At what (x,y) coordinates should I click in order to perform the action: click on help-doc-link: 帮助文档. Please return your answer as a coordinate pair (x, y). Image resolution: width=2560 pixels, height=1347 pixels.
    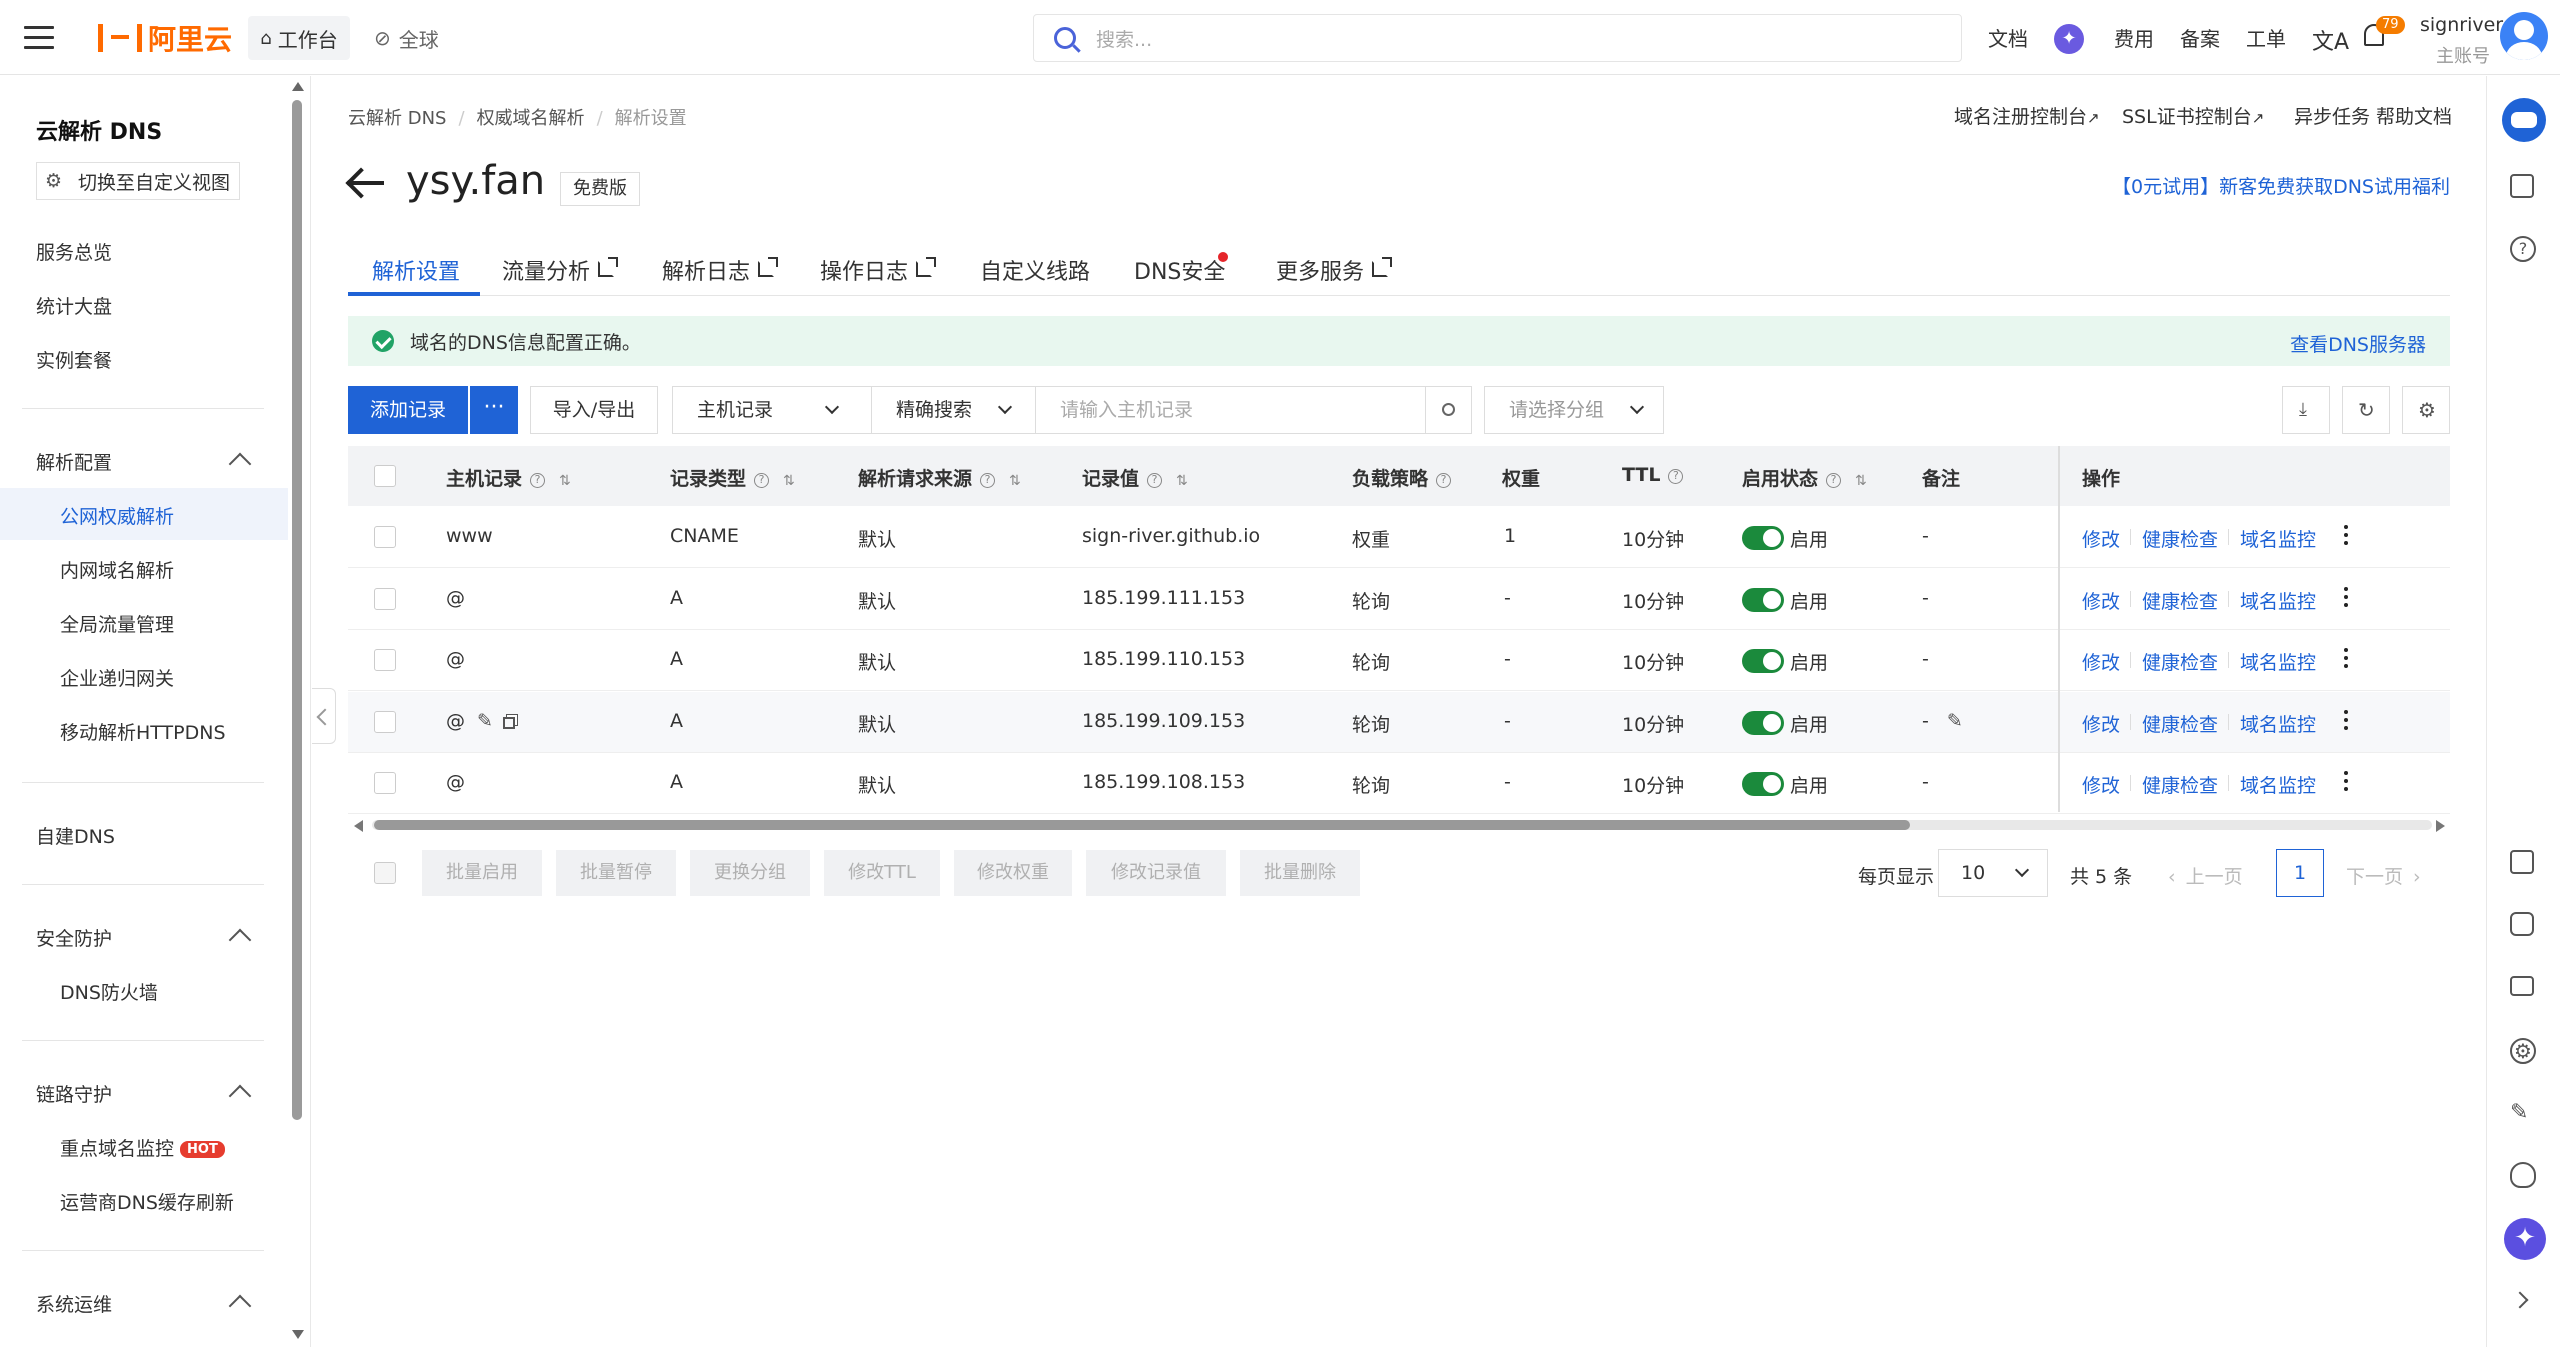
    Looking at the image, I should click on (2414, 115).